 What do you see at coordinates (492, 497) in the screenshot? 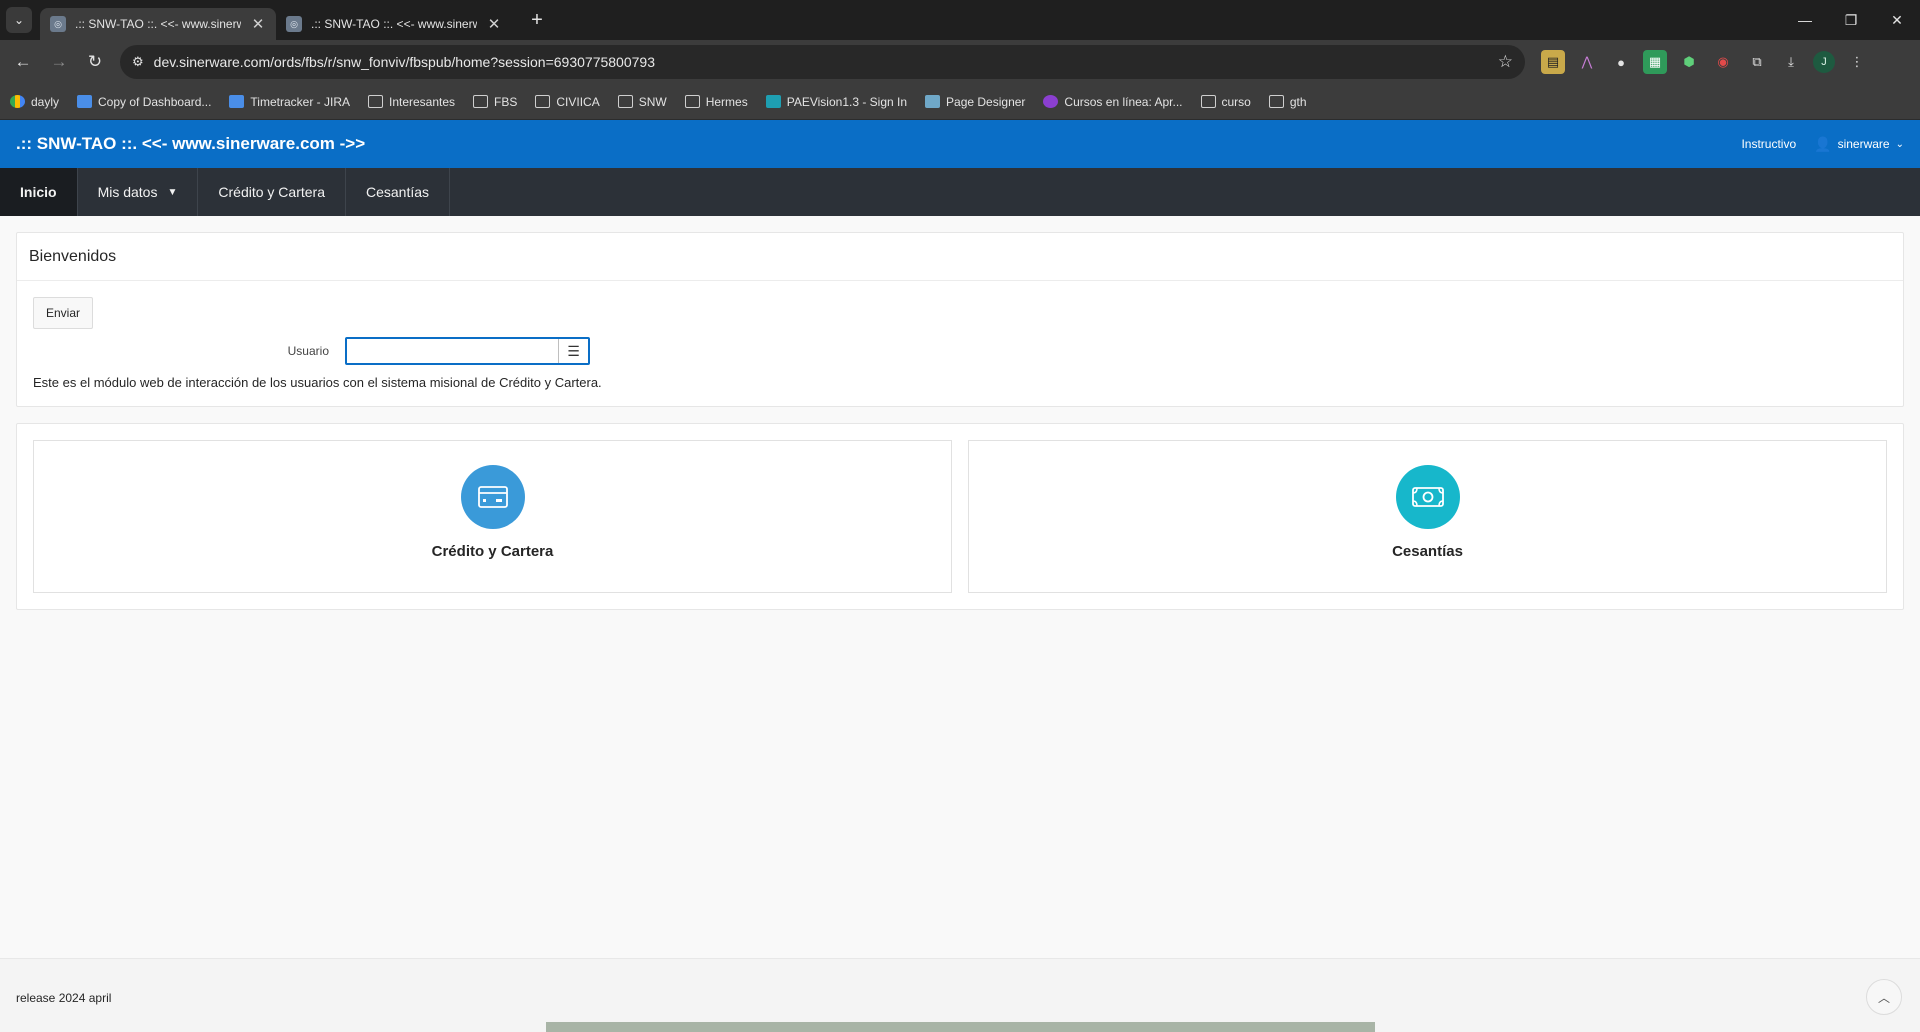
I see `credit-card-icon` at bounding box center [492, 497].